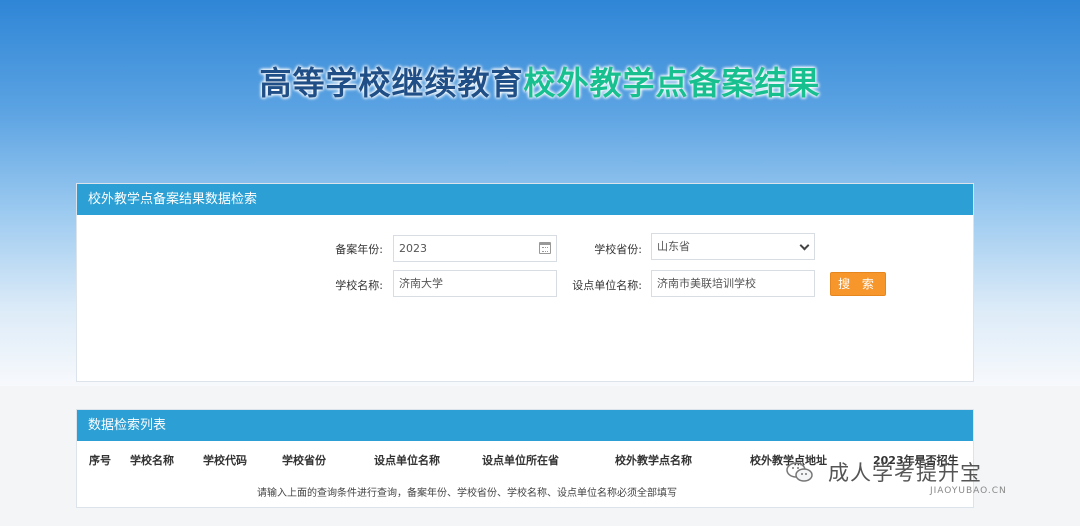 The image size is (1080, 526). I want to click on column-header: 学校名称, so click(152, 460).